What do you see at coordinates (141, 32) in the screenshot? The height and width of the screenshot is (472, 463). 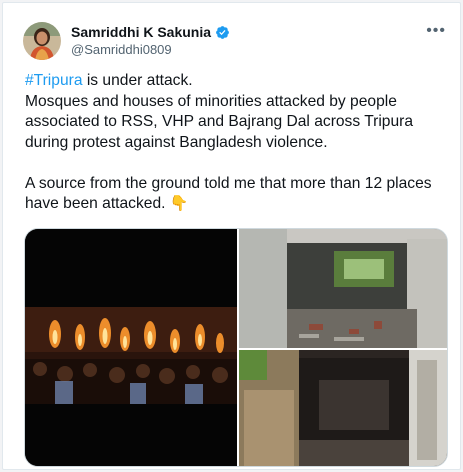 I see `author-name: Samriddhi K Sakunia` at bounding box center [141, 32].